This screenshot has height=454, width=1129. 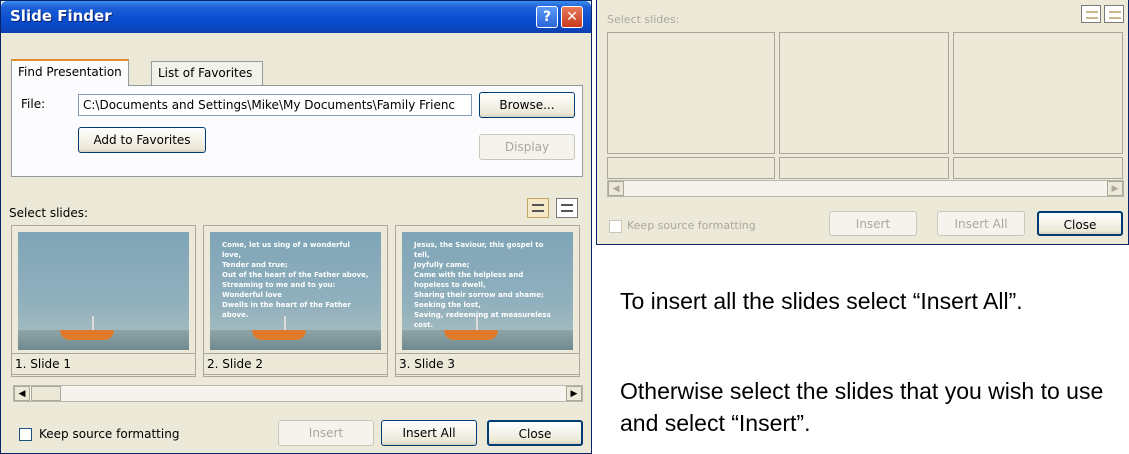 What do you see at coordinates (527, 147) in the screenshot?
I see `display-button: Display` at bounding box center [527, 147].